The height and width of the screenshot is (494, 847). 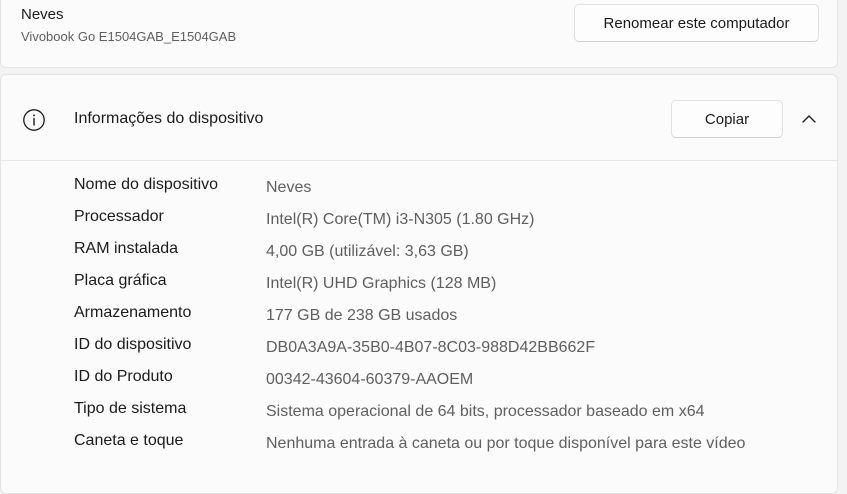 I want to click on spec-label: Armazenamento, so click(x=133, y=312).